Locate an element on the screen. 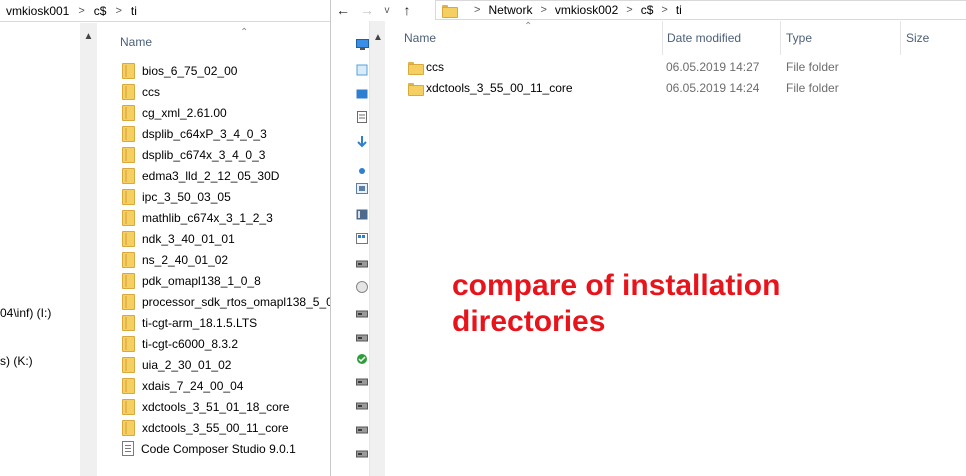 Image resolution: width=966 pixels, height=476 pixels. file-list-item: edma3_lld_2_12_05_30D is located at coordinates (213, 175).